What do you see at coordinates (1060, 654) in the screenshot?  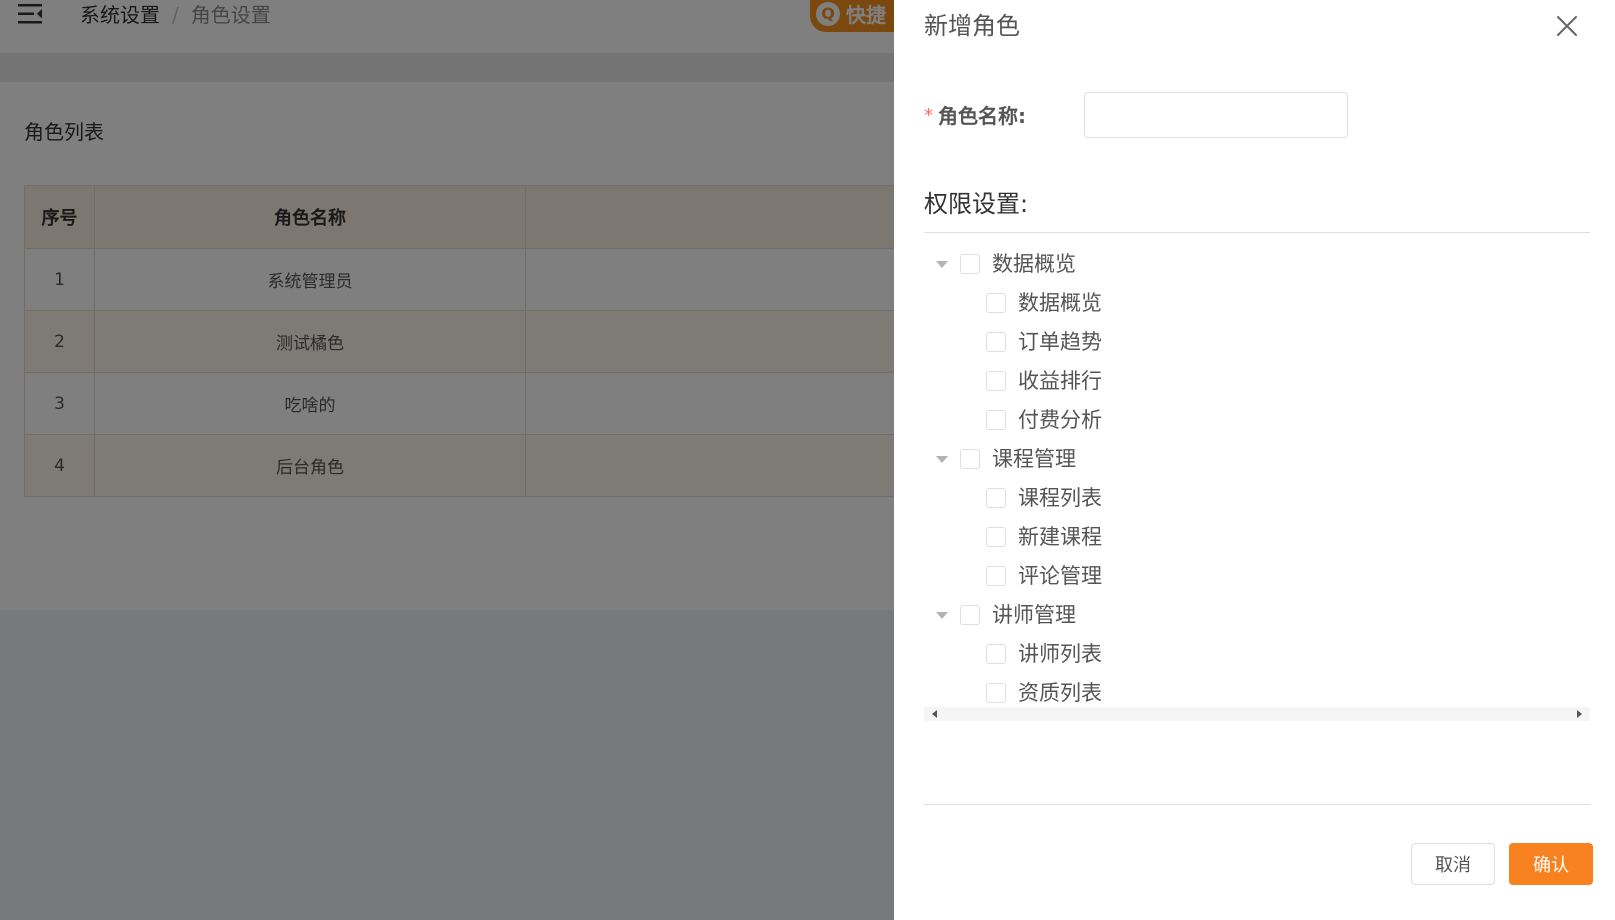 I see `tree-node-label: 讲师列表` at bounding box center [1060, 654].